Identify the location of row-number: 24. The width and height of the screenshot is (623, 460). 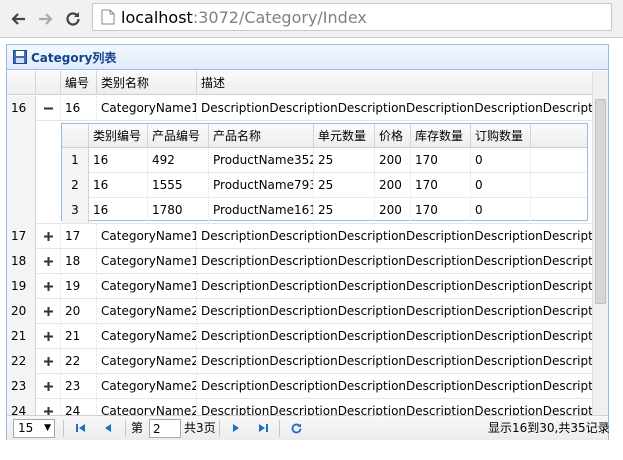
(21, 407).